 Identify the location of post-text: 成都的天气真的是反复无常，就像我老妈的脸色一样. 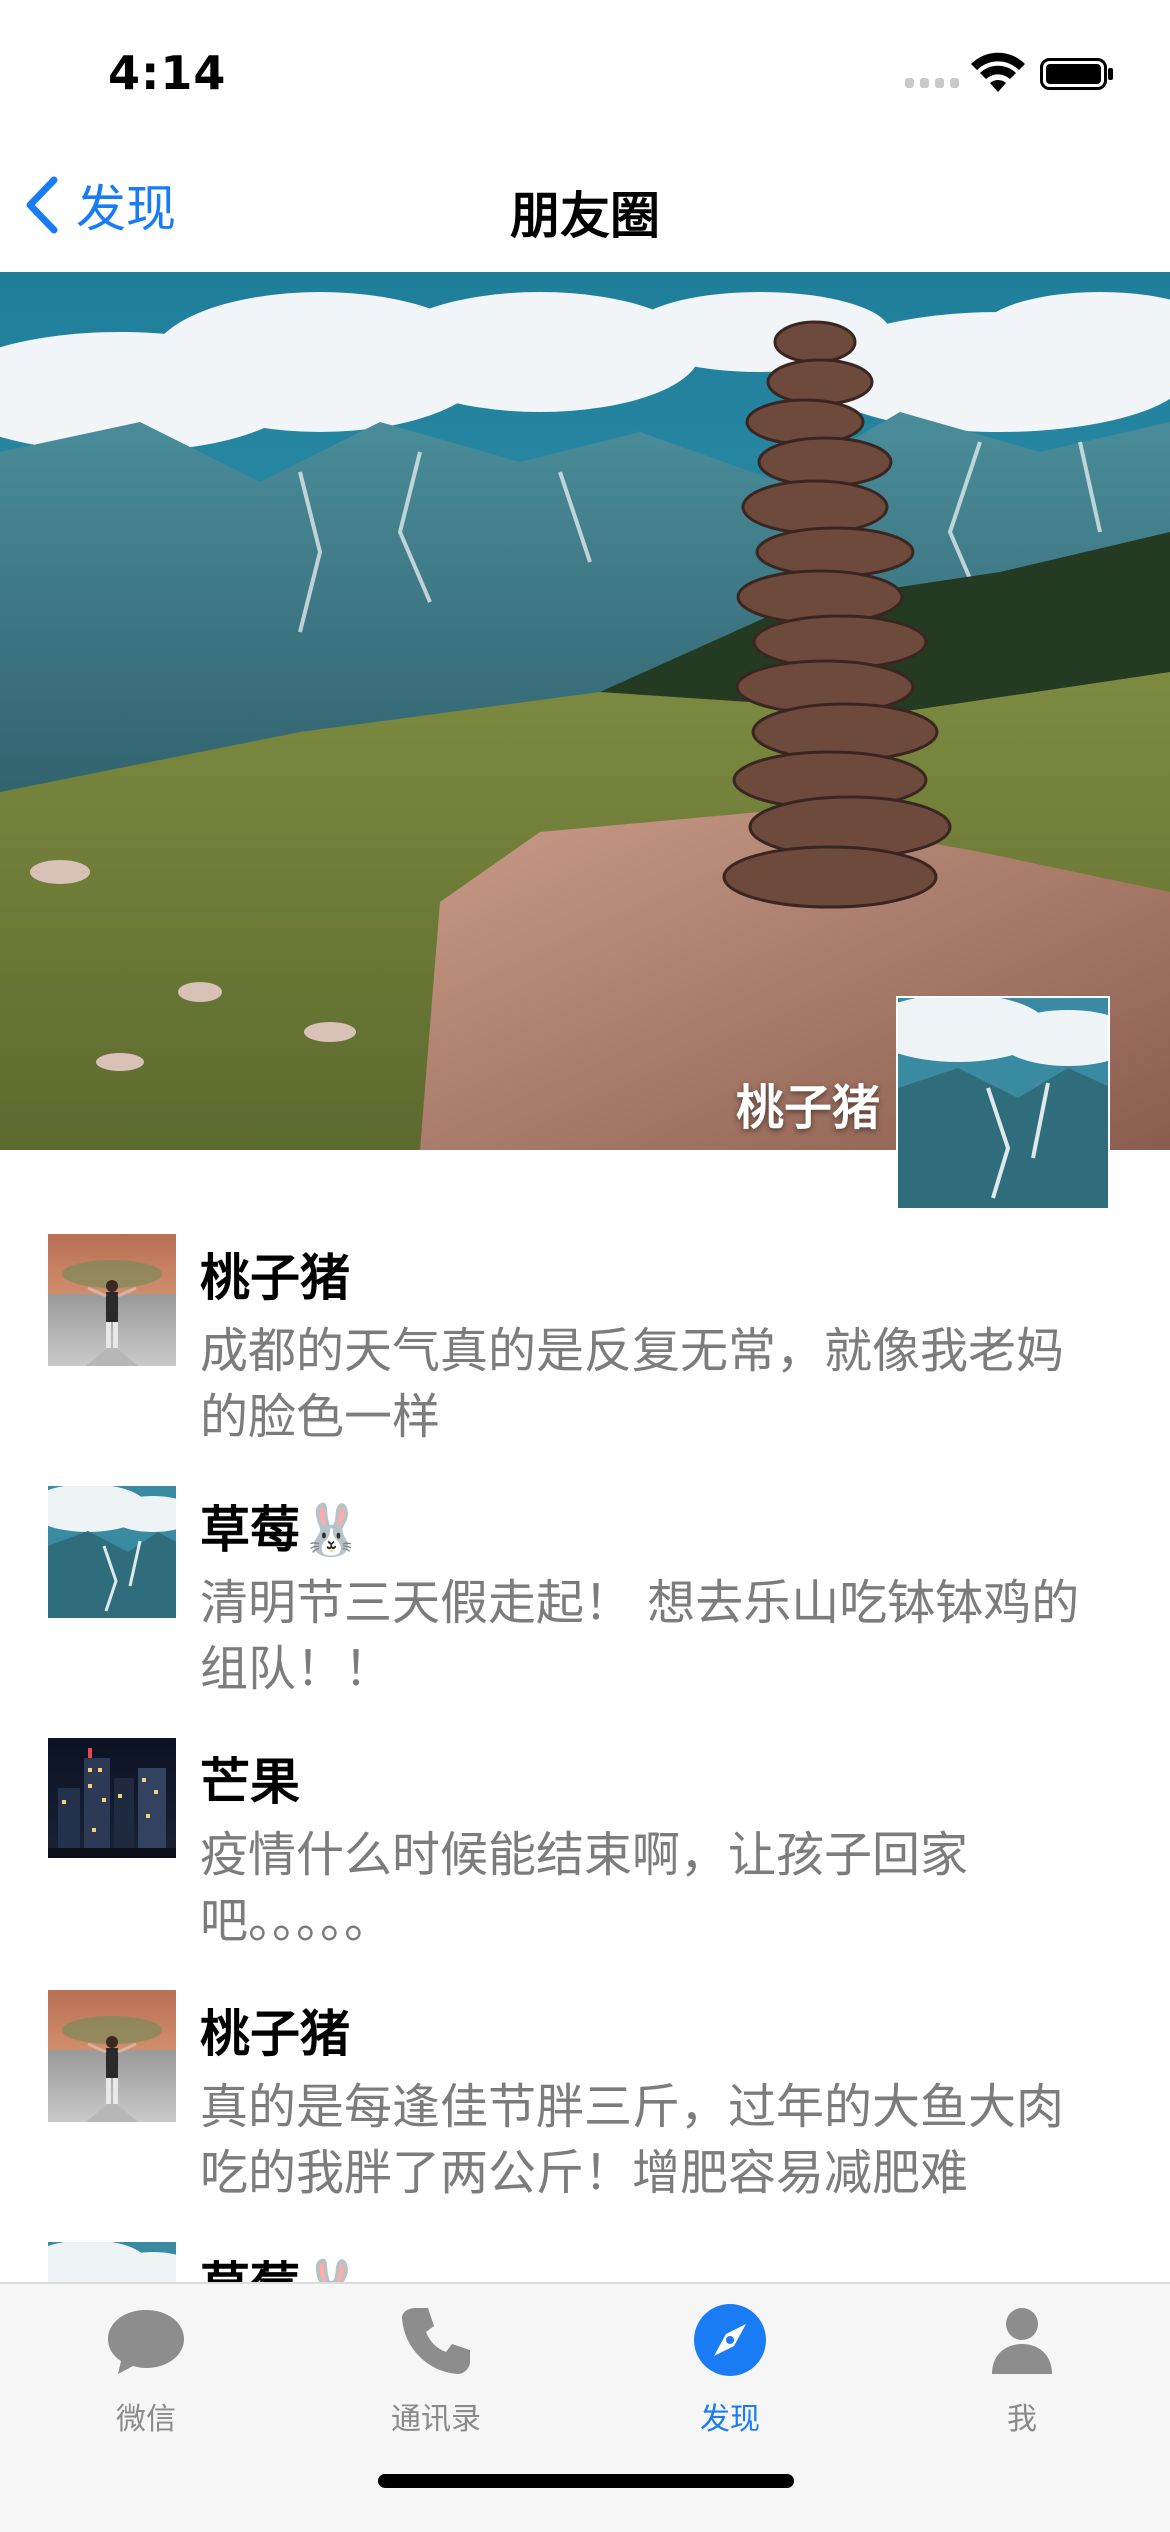
(632, 1384).